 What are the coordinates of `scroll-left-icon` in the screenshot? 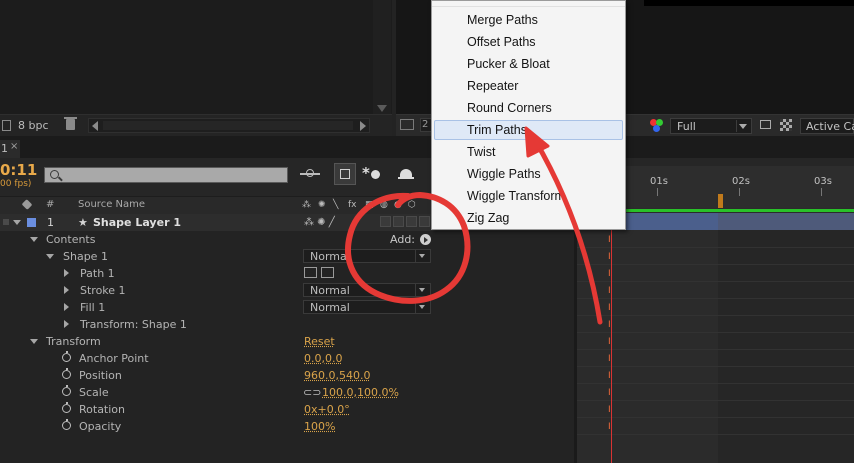 It's located at (95, 126).